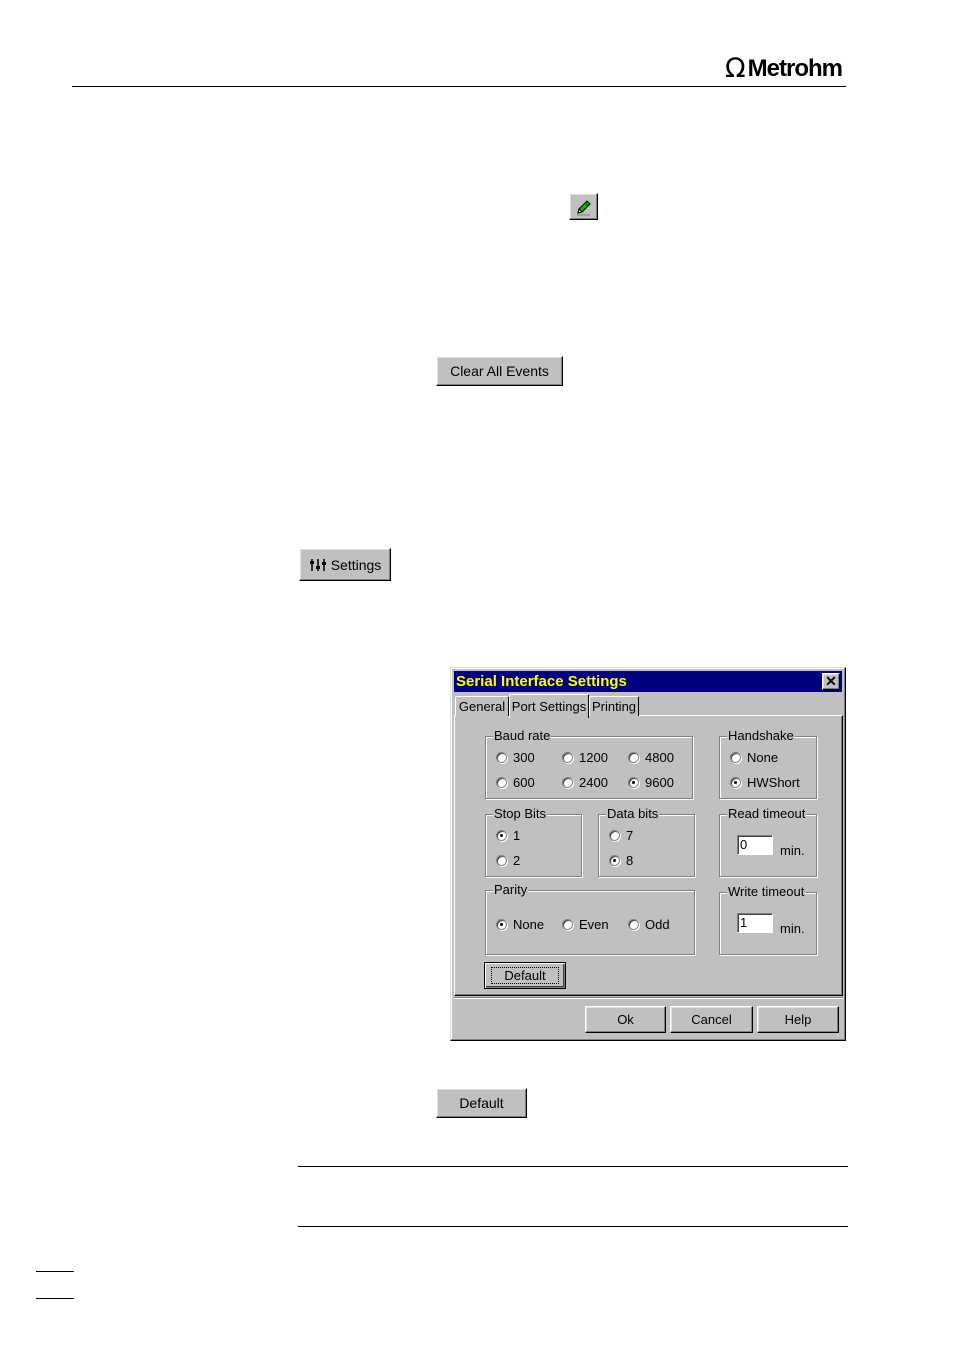 The width and height of the screenshot is (954, 1350). I want to click on radio-label: HWShort, so click(773, 782).